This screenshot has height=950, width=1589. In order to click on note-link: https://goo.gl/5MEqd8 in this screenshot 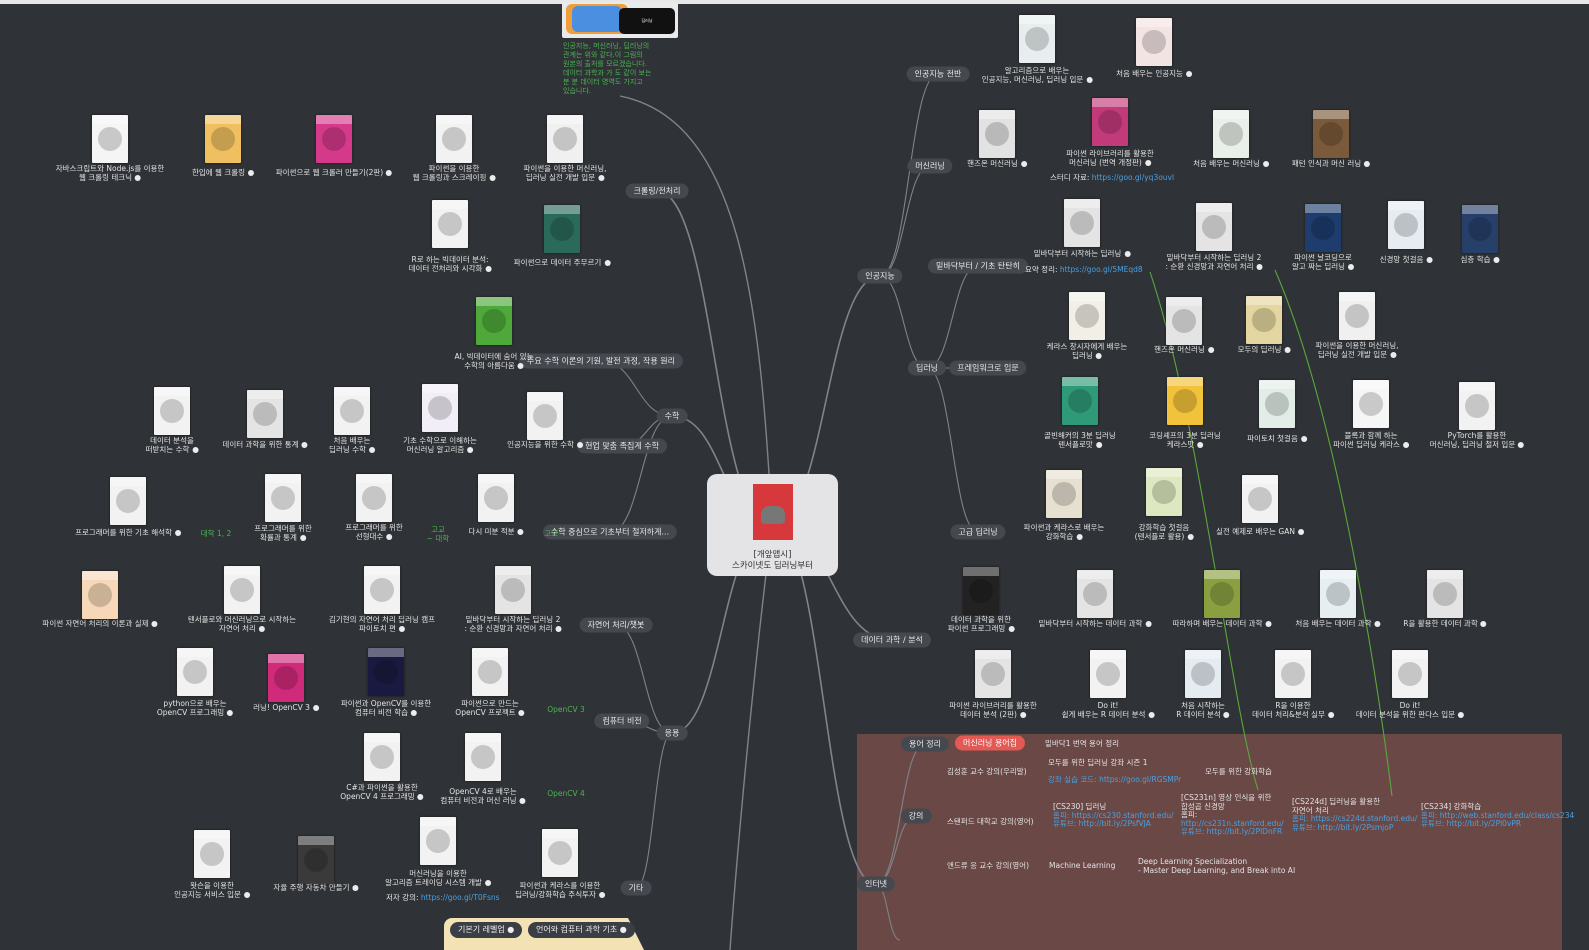, I will do `click(1101, 269)`.